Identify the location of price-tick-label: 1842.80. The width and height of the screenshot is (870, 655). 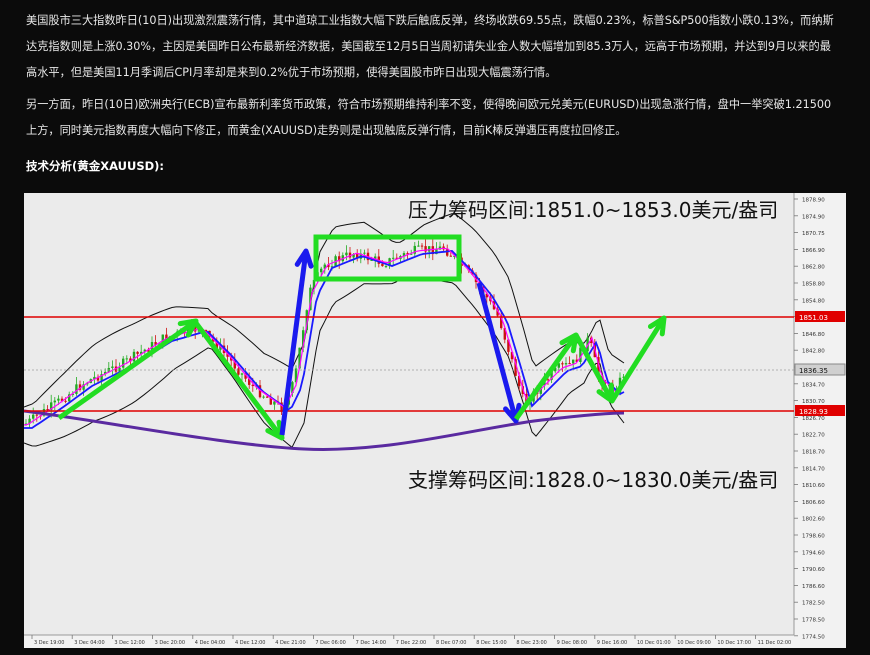
(813, 352).